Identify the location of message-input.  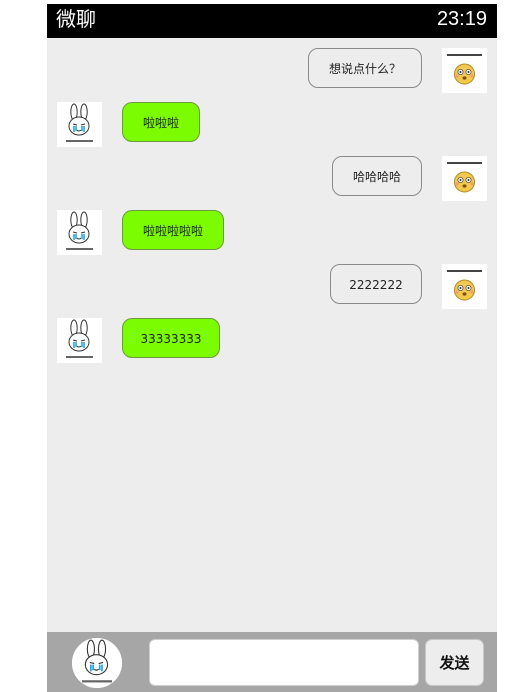
(284, 662).